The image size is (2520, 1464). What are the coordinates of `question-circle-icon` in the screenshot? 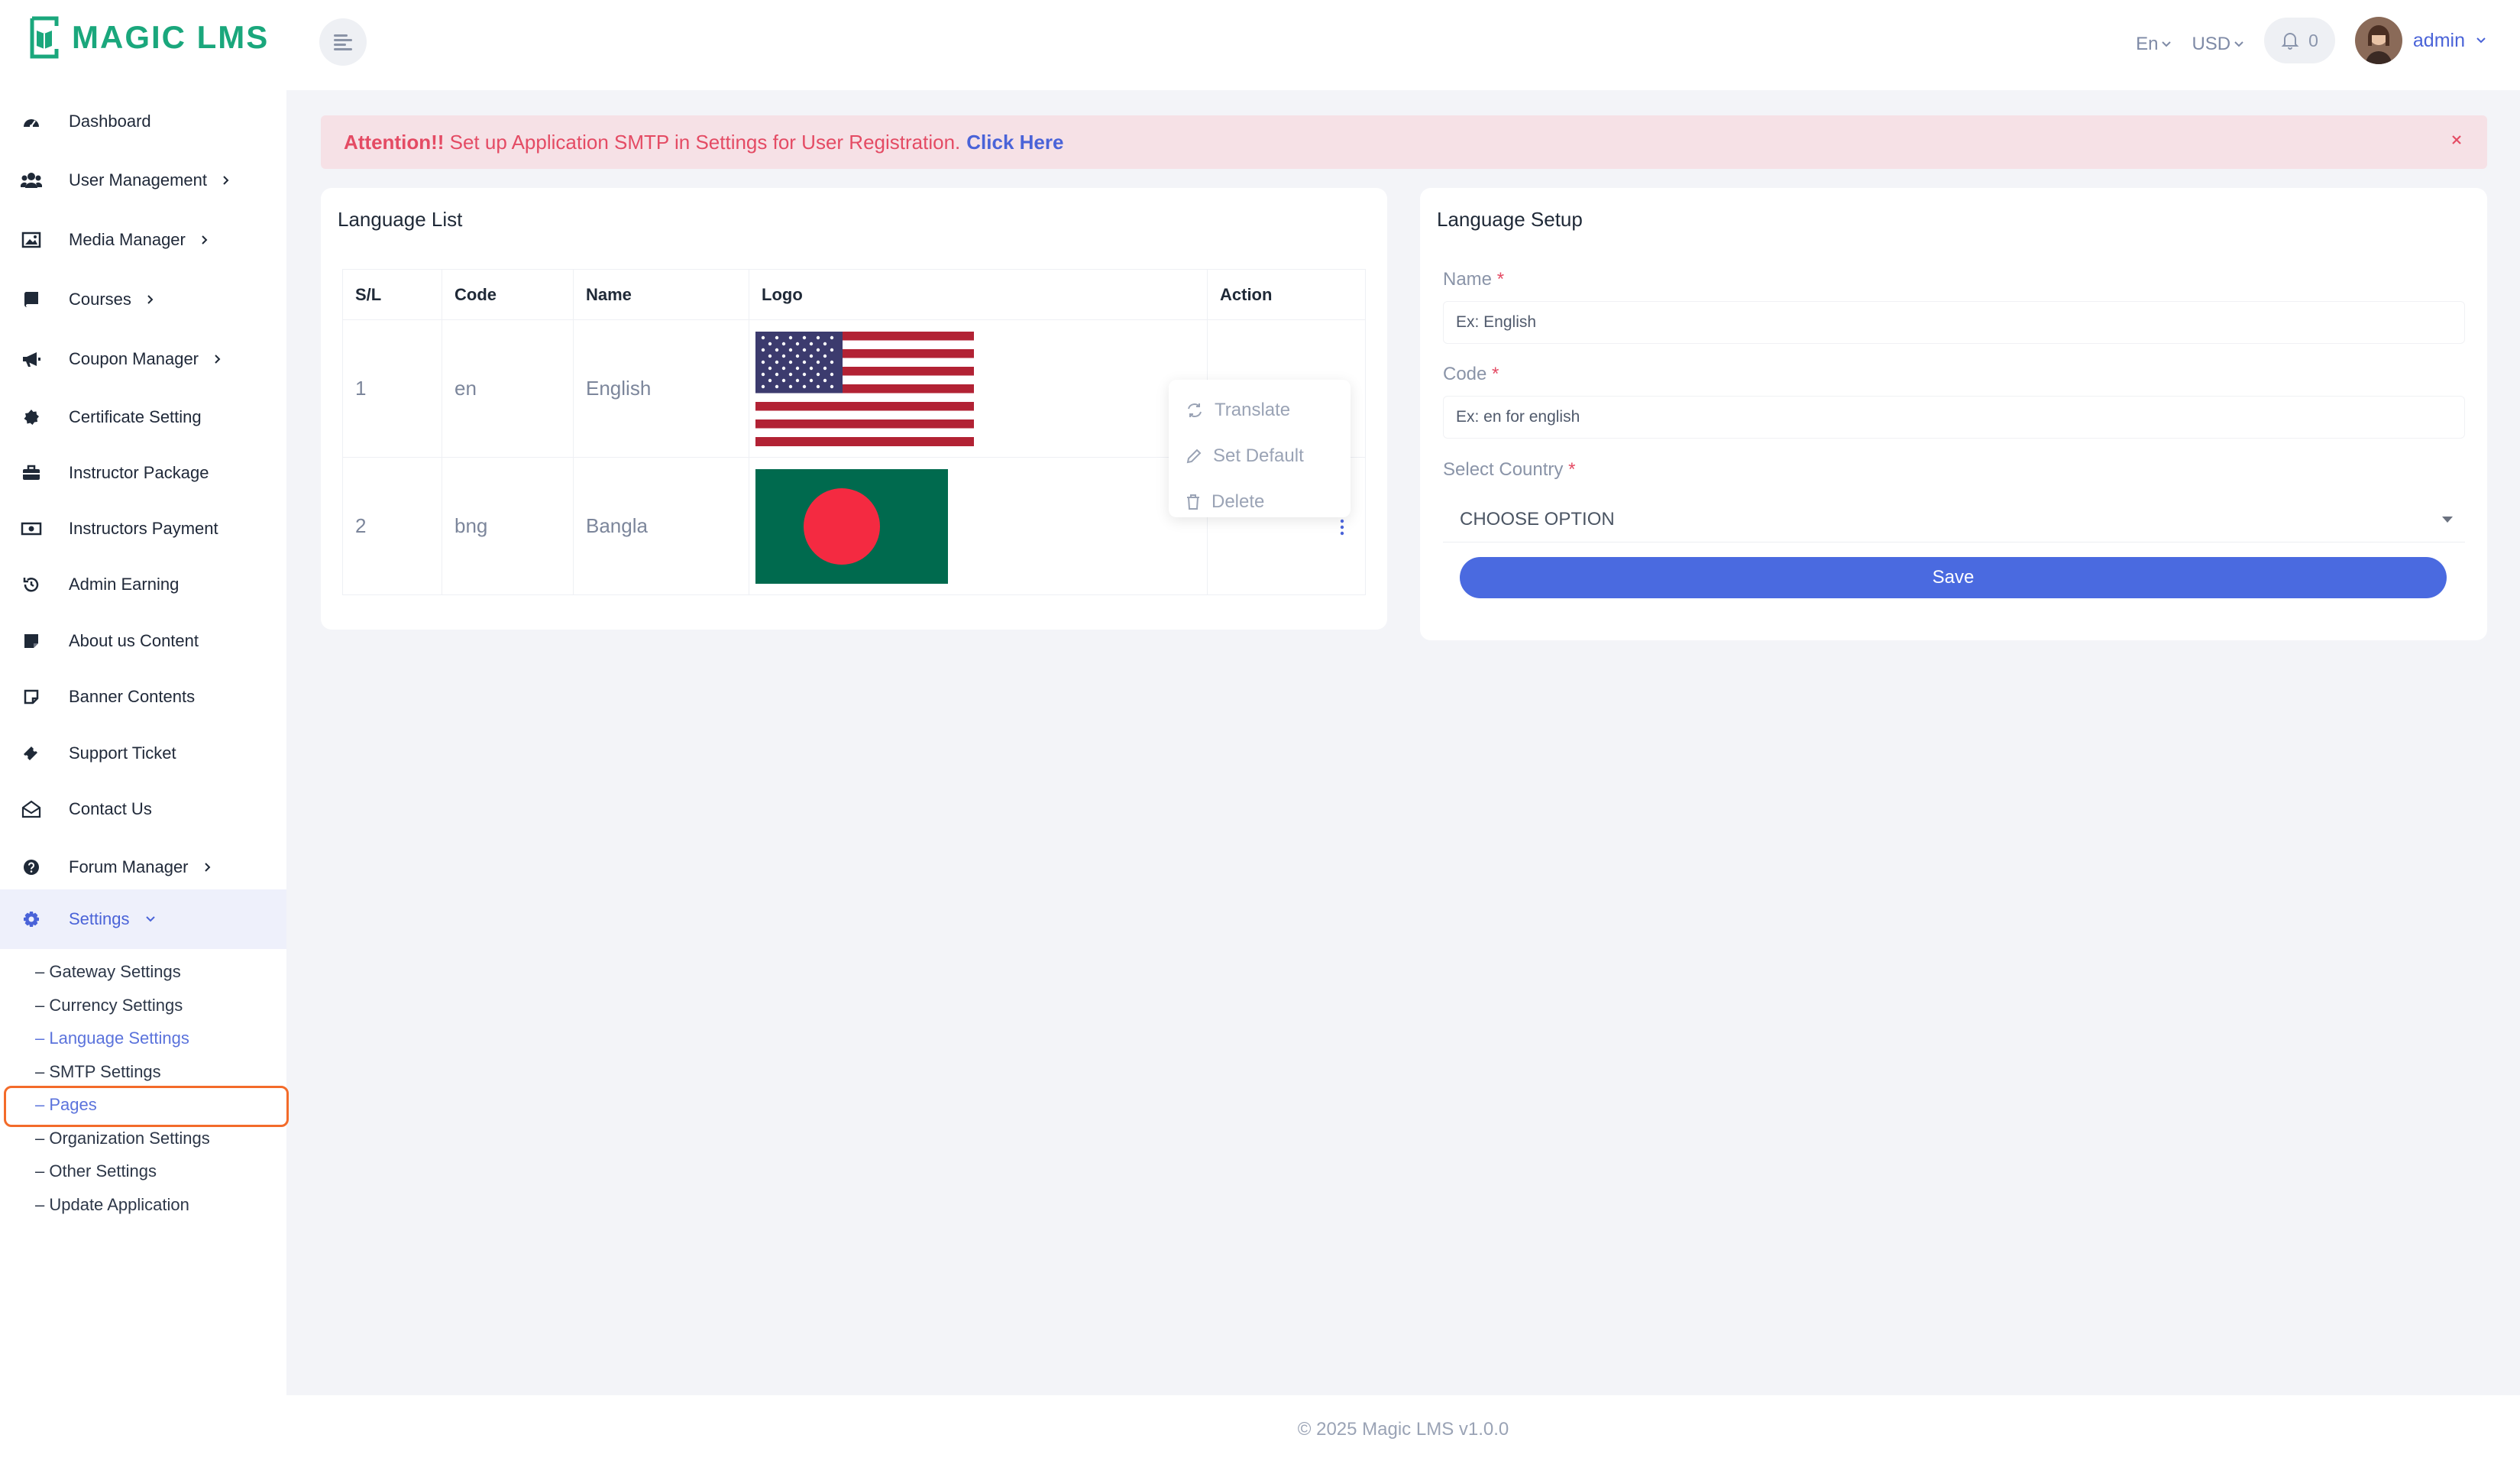 It's located at (31, 867).